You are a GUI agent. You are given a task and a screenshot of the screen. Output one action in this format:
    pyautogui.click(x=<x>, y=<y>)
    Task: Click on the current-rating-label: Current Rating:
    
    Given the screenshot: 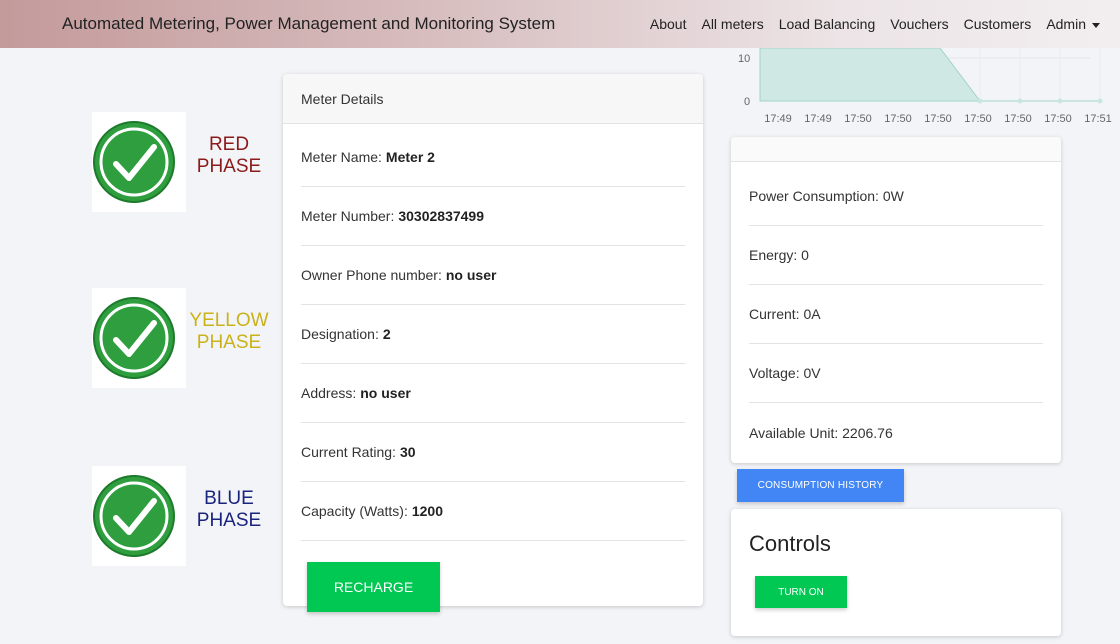 What is the action you would take?
    pyautogui.click(x=348, y=452)
    